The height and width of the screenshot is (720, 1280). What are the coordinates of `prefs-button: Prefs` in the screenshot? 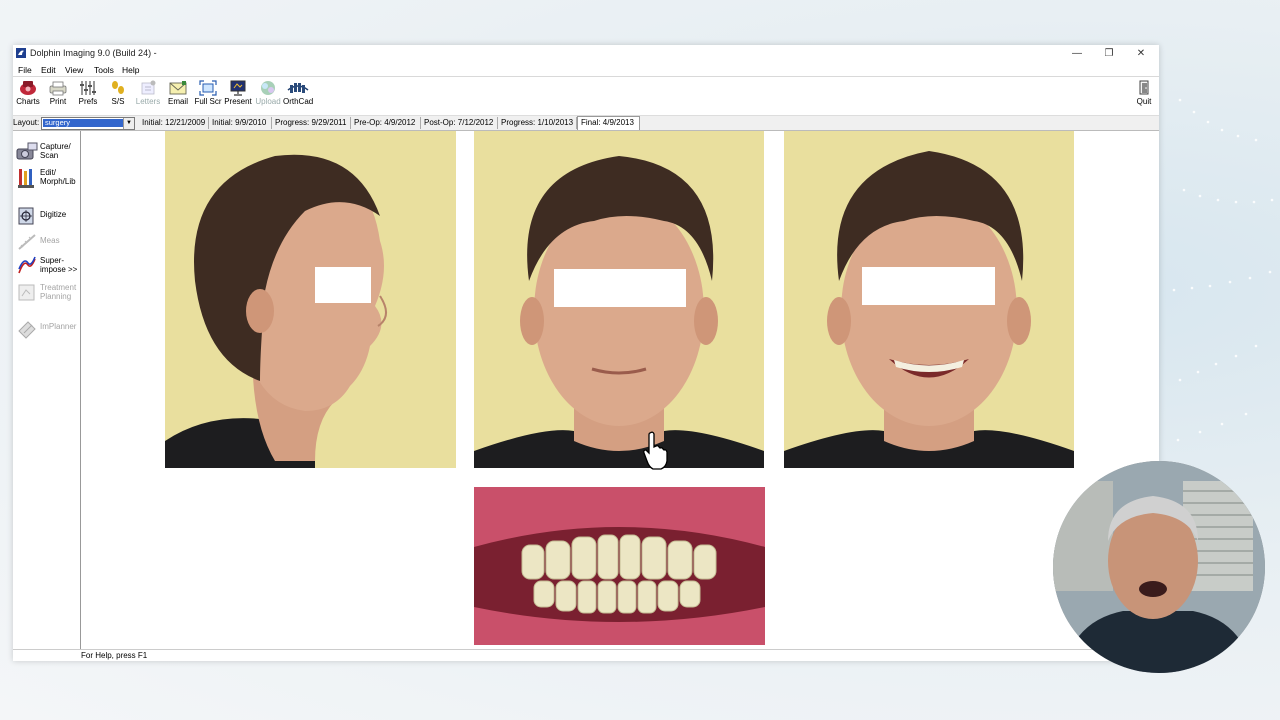 It's located at (88, 97).